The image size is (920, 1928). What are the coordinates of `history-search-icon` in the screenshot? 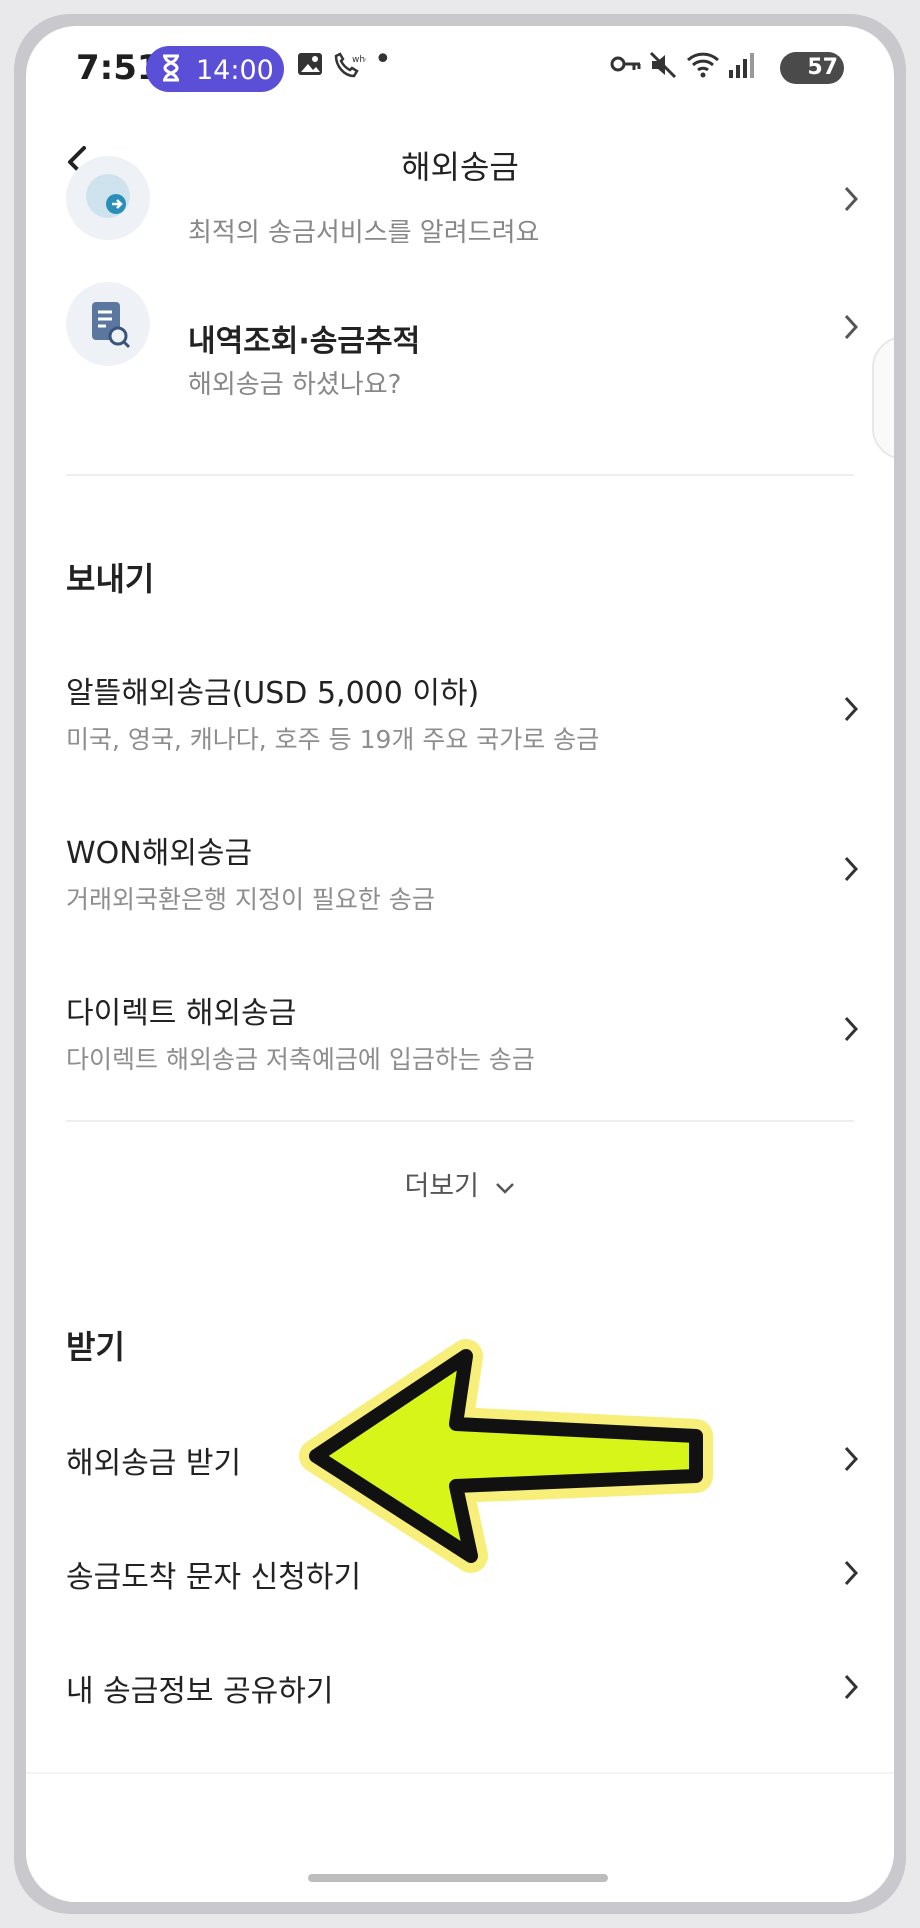 It's located at (108, 324).